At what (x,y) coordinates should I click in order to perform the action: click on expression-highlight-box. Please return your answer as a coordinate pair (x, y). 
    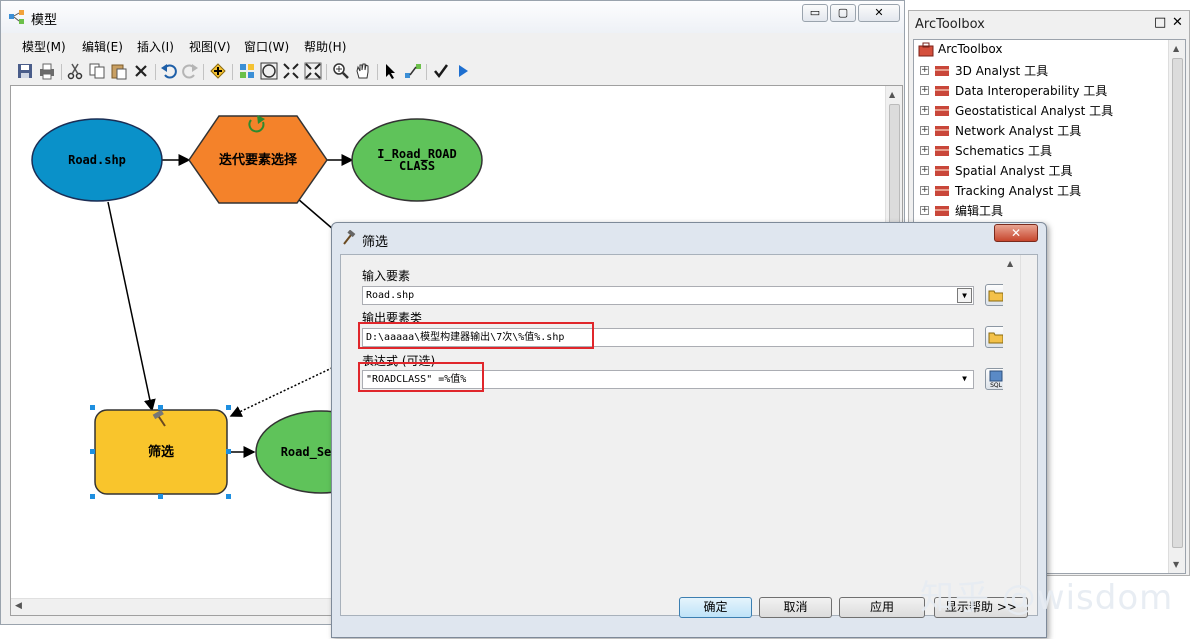
    Looking at the image, I should click on (421, 377).